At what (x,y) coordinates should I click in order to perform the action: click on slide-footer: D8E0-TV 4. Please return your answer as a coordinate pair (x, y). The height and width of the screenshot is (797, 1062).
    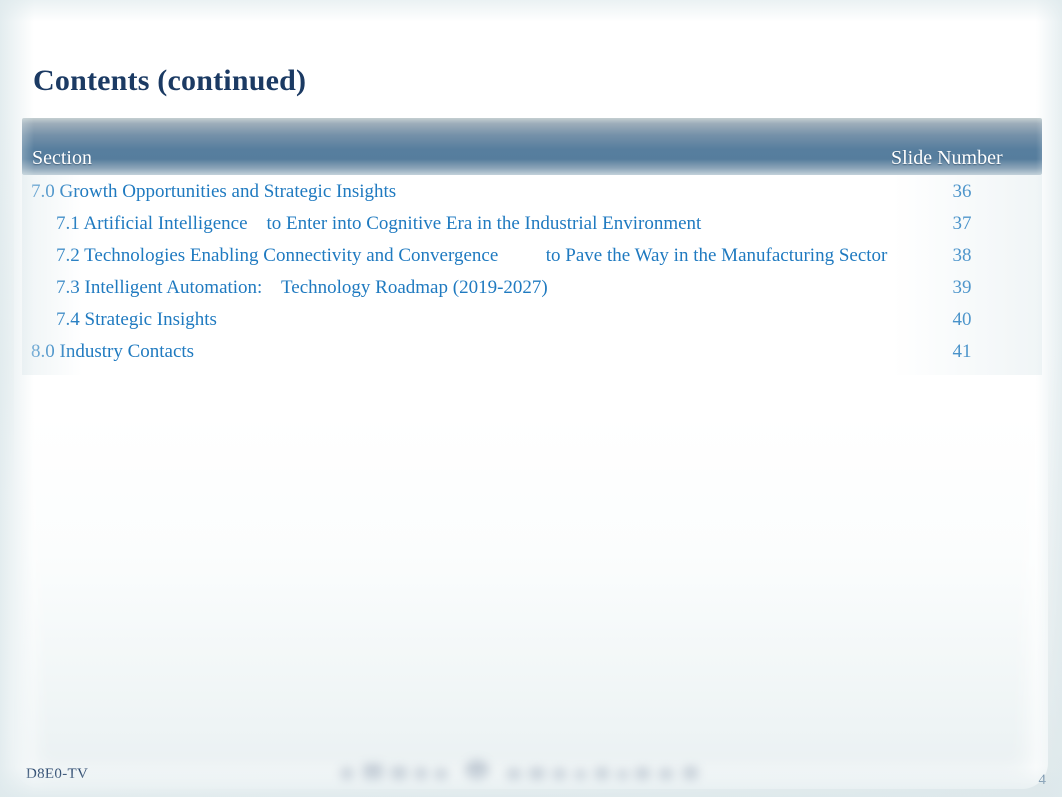
    Looking at the image, I should click on (531, 768).